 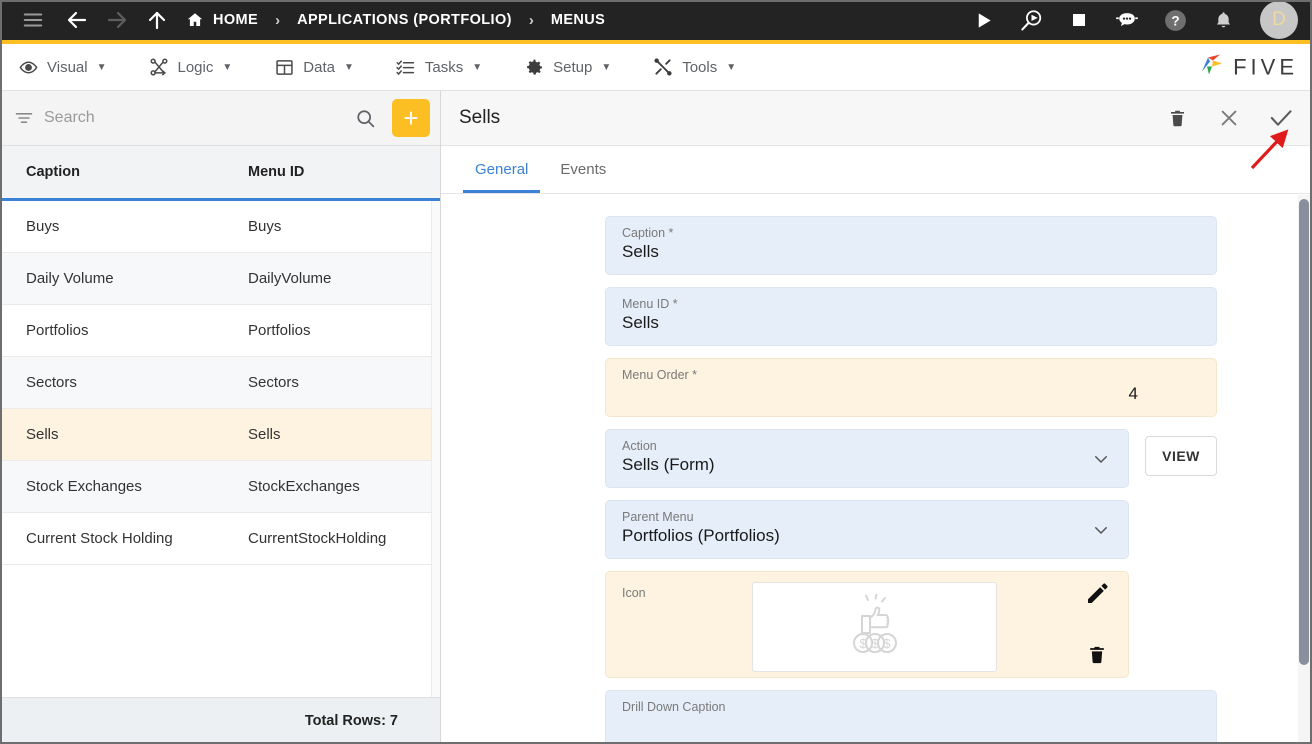 I want to click on search-icon, so click(x=365, y=118).